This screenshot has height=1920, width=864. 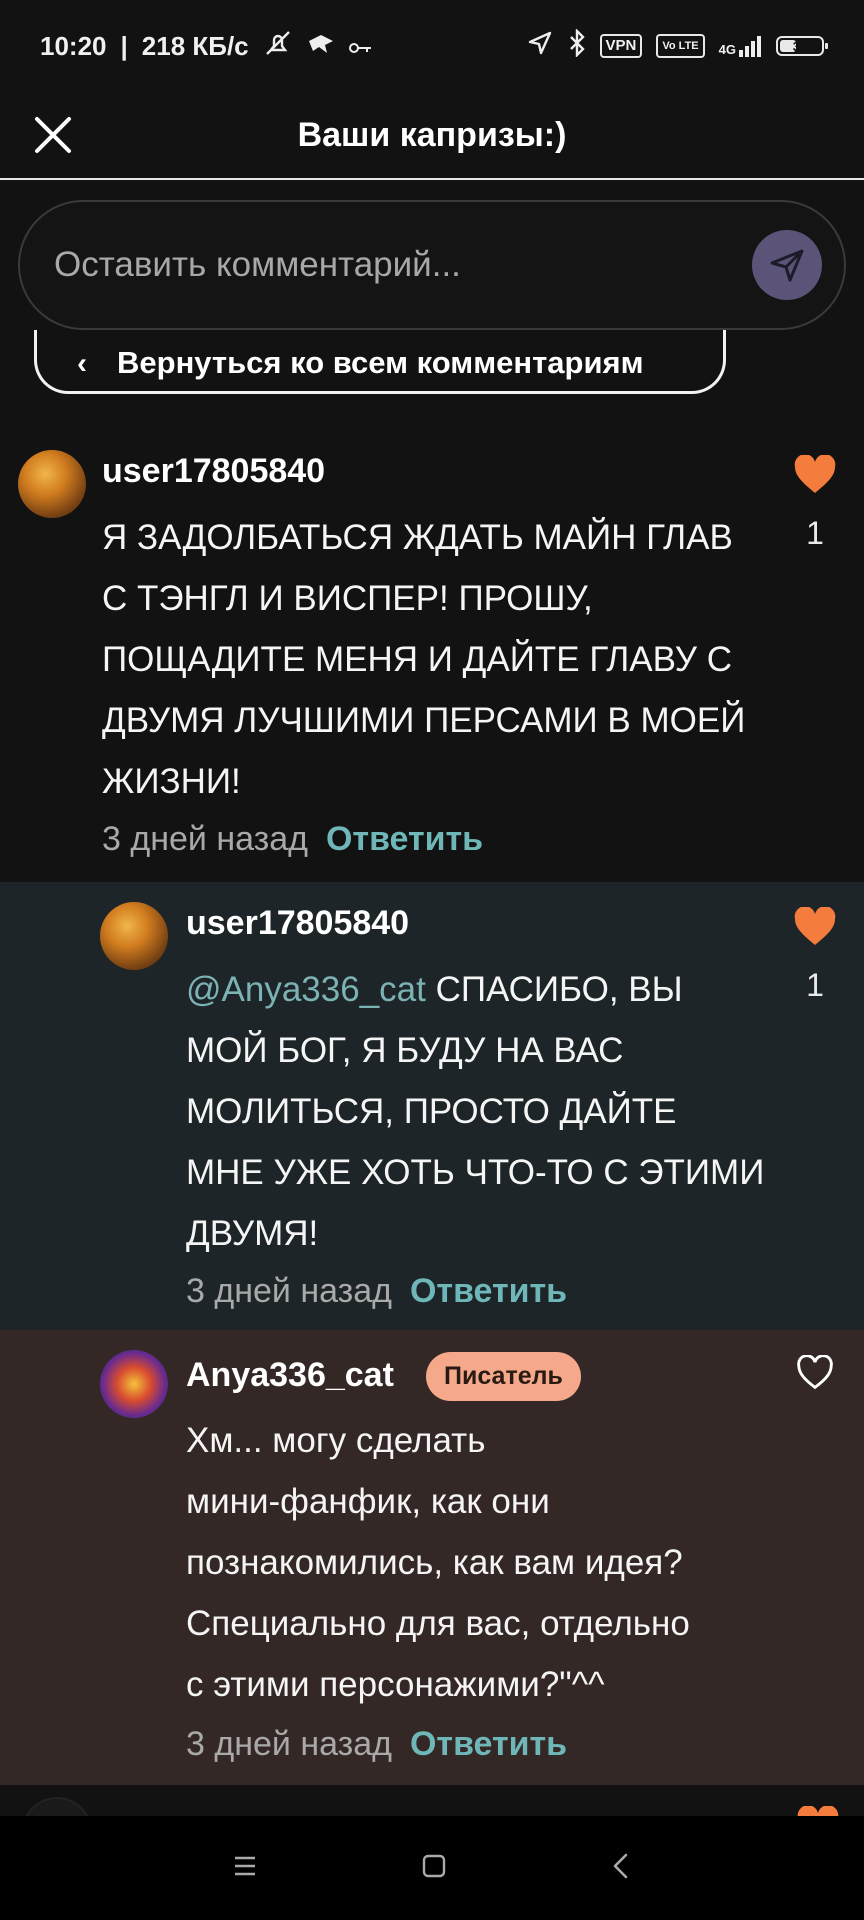 I want to click on volte-badge: Vo LTE, so click(x=680, y=46).